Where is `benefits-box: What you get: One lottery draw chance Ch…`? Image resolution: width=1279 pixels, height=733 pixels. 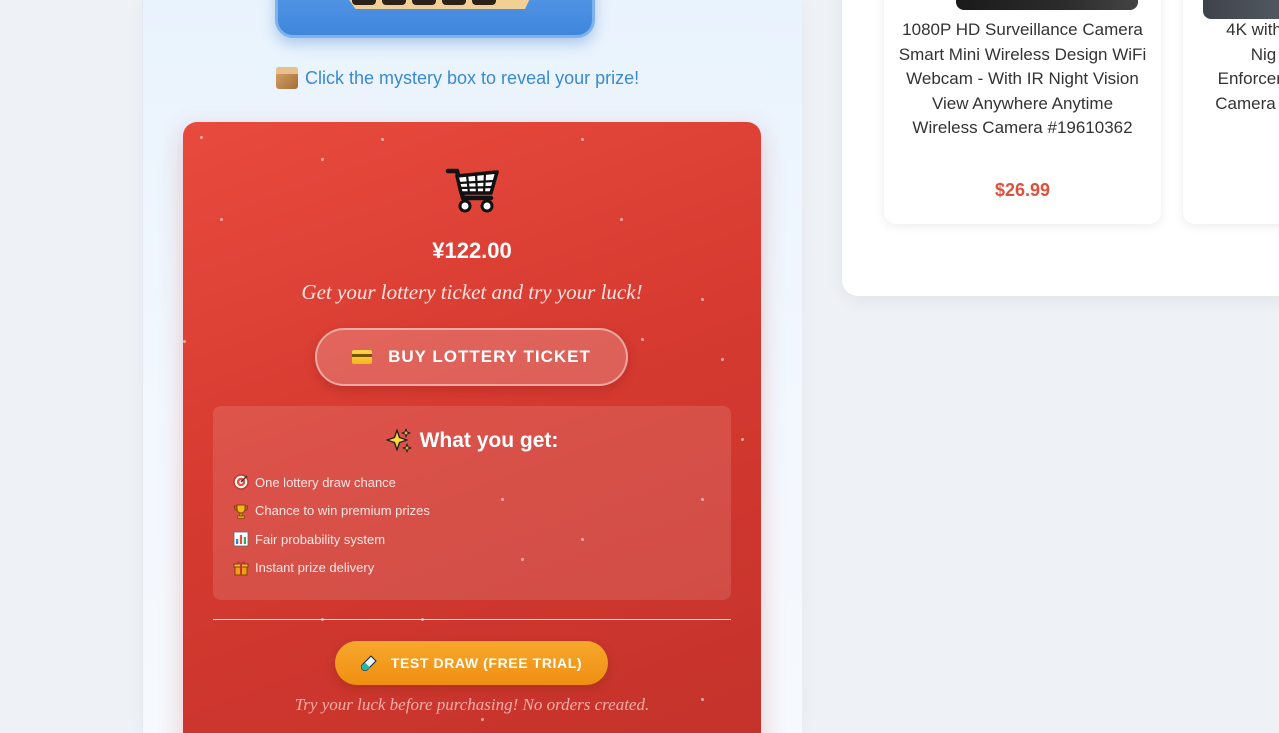
benefits-box: What you get: One lottery draw chance Ch… is located at coordinates (472, 503).